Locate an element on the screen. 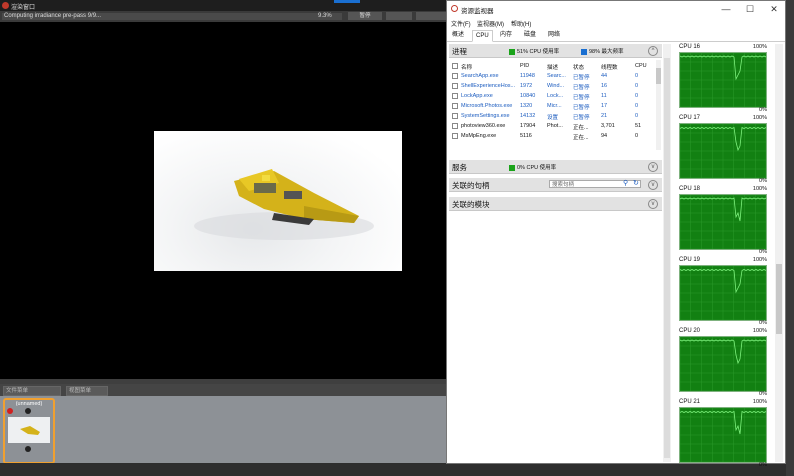 This screenshot has height=476, width=794. excavator-render is located at coordinates (284, 204).